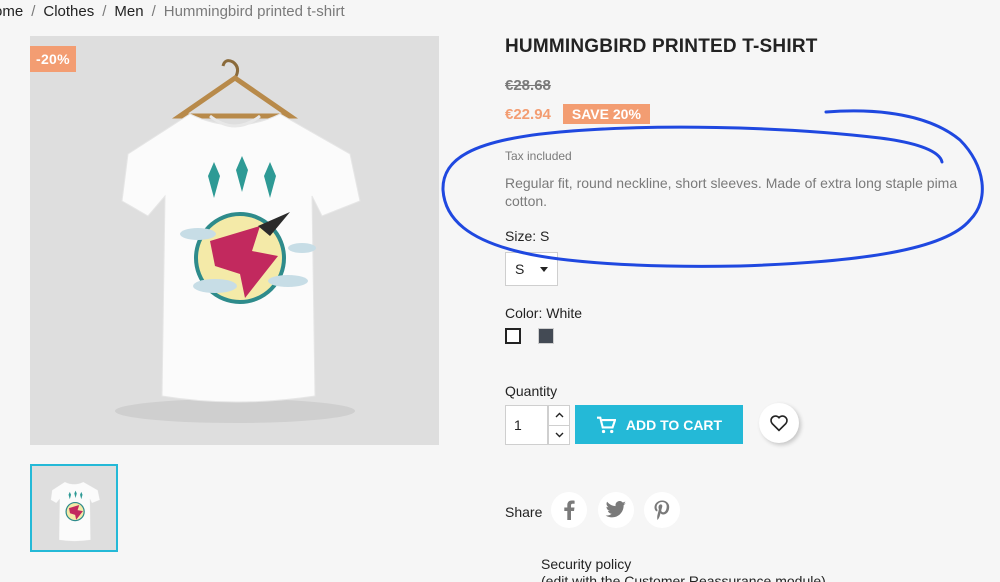 Image resolution: width=1000 pixels, height=582 pixels. What do you see at coordinates (531, 269) in the screenshot?
I see `size-select: S` at bounding box center [531, 269].